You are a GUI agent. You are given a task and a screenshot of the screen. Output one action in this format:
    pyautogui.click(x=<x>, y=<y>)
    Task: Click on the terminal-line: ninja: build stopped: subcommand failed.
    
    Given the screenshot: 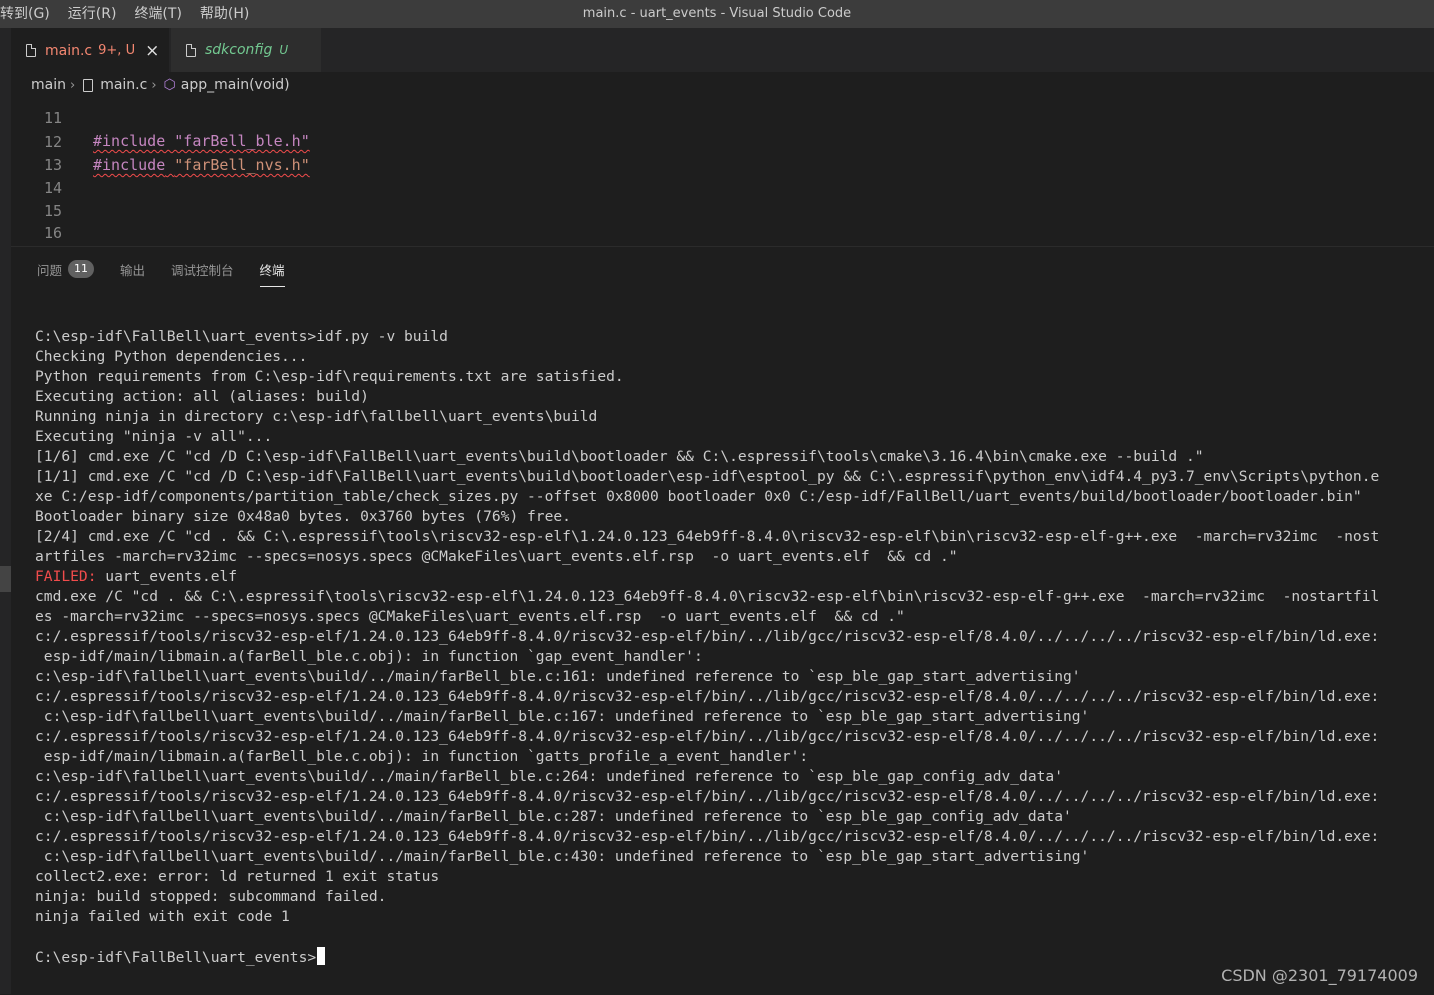 What is the action you would take?
    pyautogui.click(x=211, y=896)
    